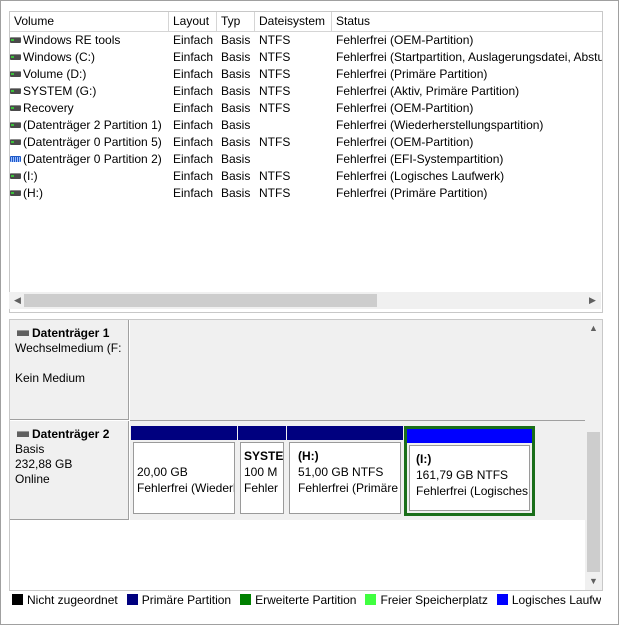 This screenshot has width=619, height=625. I want to click on partition-status: Fehlerfrei (Logisches, so click(472, 491).